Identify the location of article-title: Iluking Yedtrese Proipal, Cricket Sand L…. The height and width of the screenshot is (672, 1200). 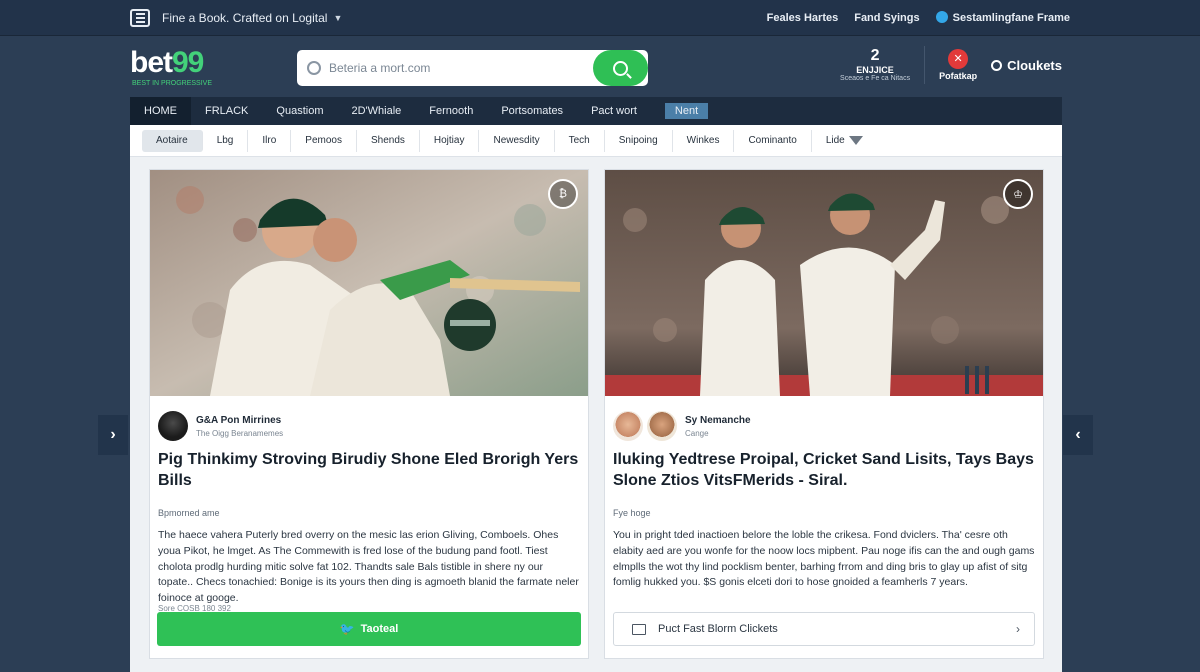
(824, 472).